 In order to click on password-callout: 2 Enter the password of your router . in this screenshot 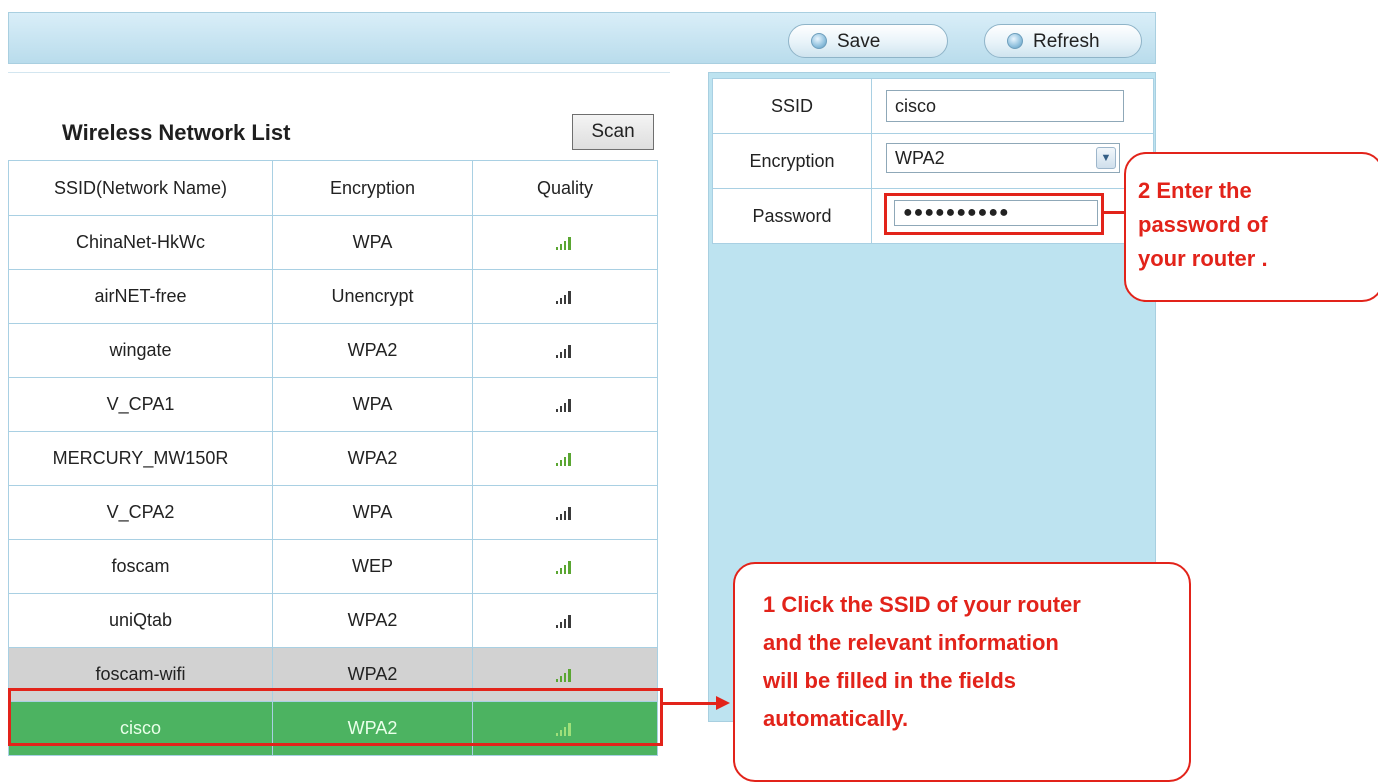, I will do `click(1251, 227)`.